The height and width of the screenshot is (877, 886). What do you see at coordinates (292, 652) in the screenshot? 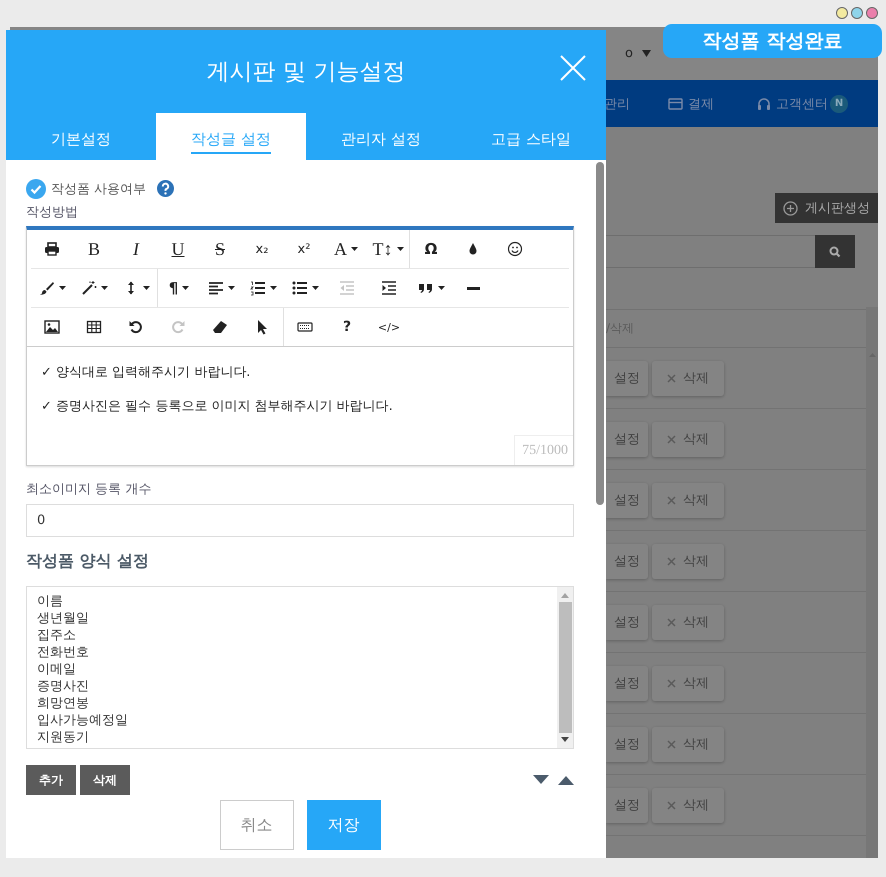
I see `list-item: 전화번호` at bounding box center [292, 652].